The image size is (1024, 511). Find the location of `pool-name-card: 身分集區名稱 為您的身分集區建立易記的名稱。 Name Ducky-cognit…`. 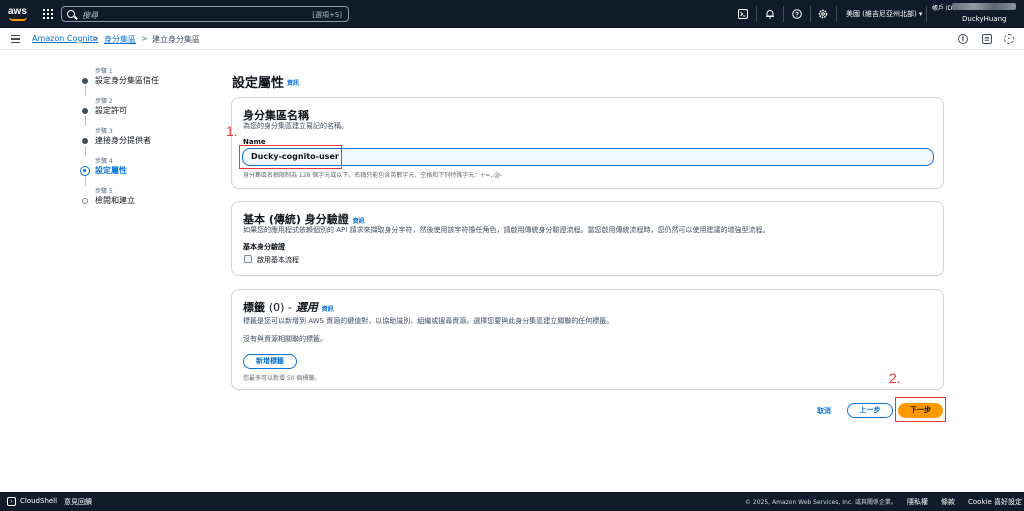

pool-name-card: 身分集區名稱 為您的身分集區建立易記的名稱。 Name Ducky-cognit… is located at coordinates (587, 143).